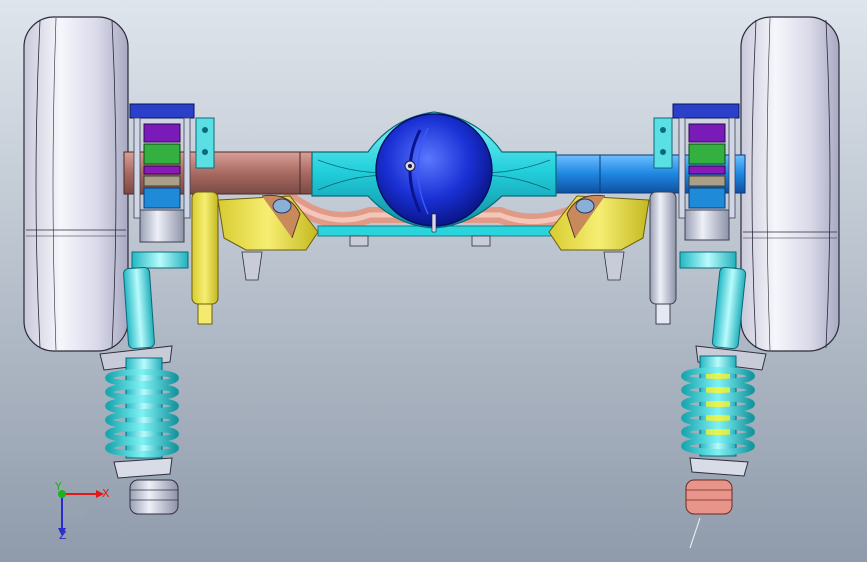 This screenshot has height=562, width=867. What do you see at coordinates (154, 497) in the screenshot?
I see `left-rubber-bumper` at bounding box center [154, 497].